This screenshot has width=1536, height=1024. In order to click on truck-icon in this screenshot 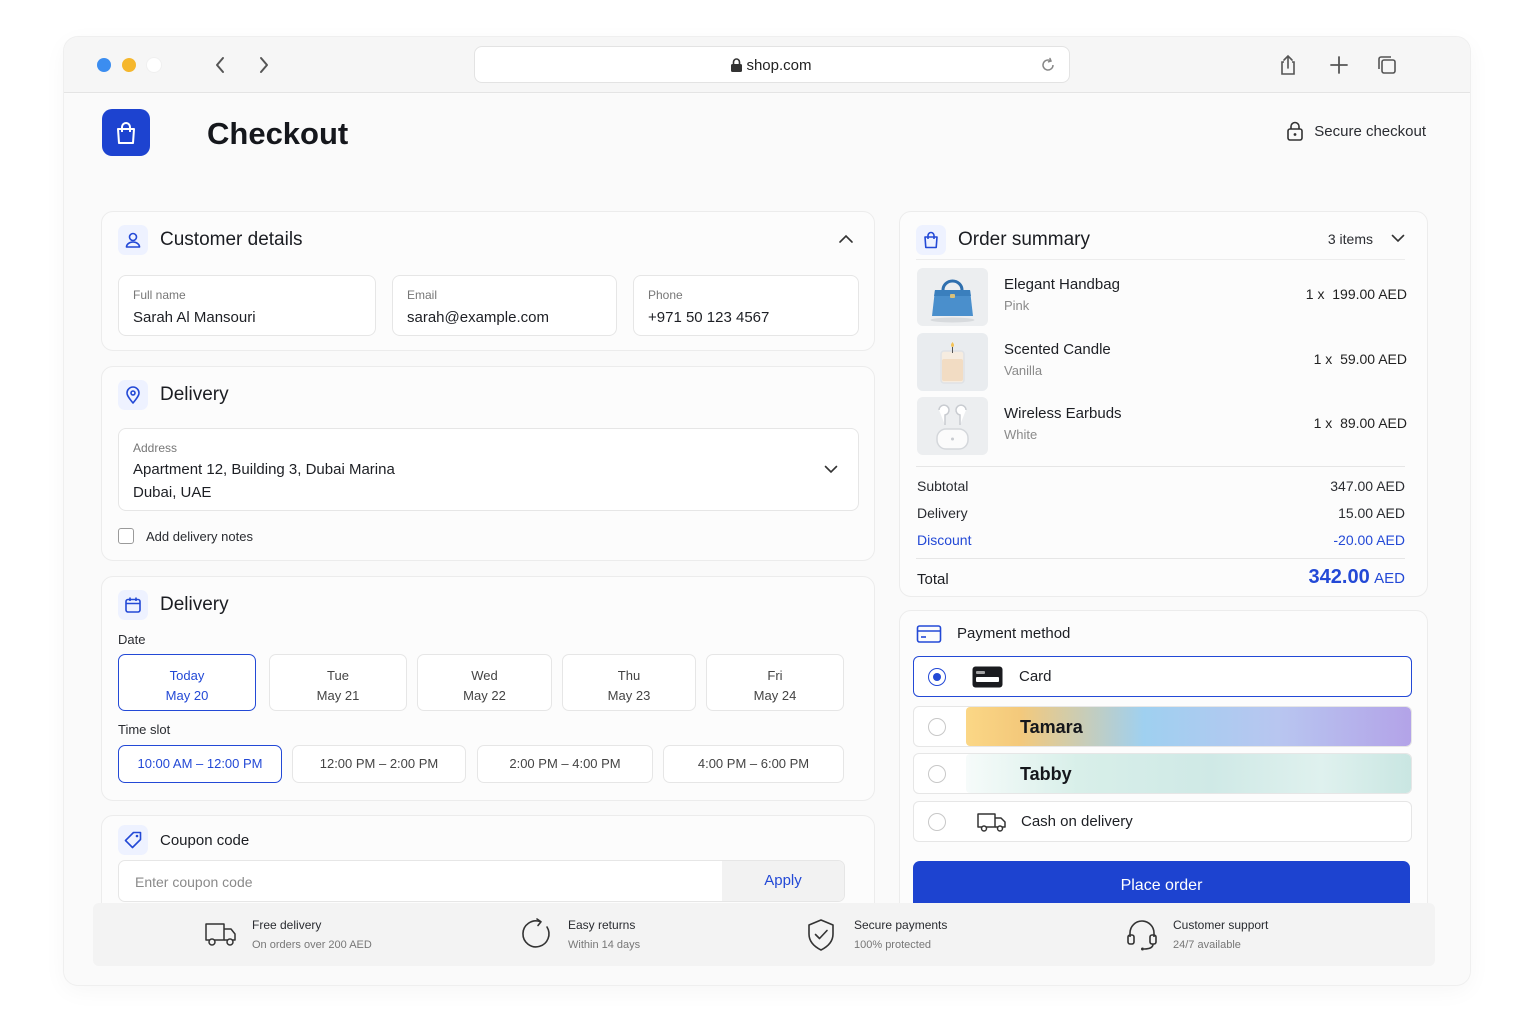, I will do `click(220, 934)`.